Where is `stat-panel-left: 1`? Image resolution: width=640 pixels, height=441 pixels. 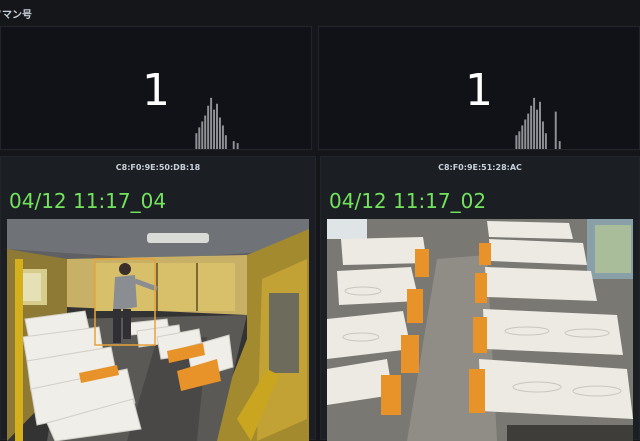 stat-panel-left: 1 is located at coordinates (156, 88).